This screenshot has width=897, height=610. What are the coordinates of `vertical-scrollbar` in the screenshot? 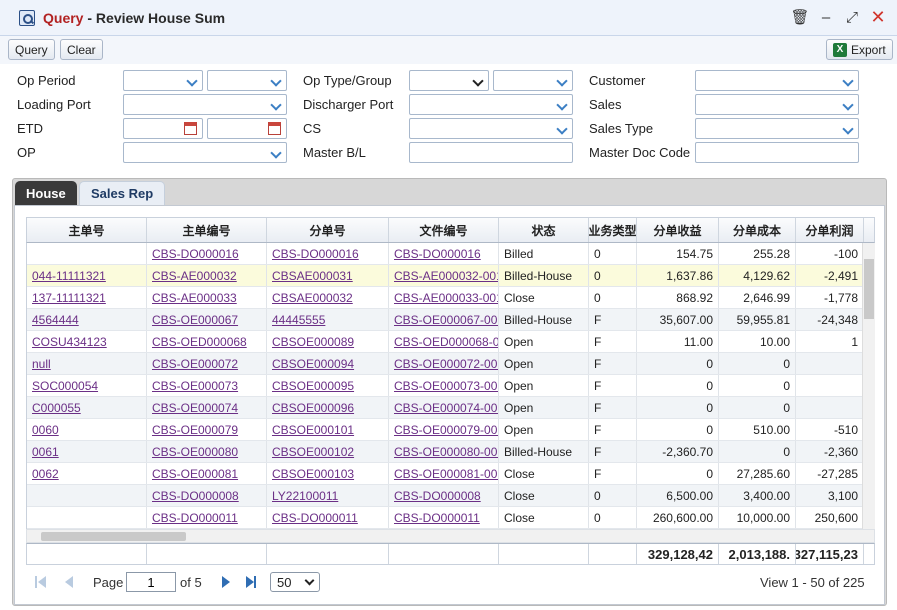 It's located at (868, 386).